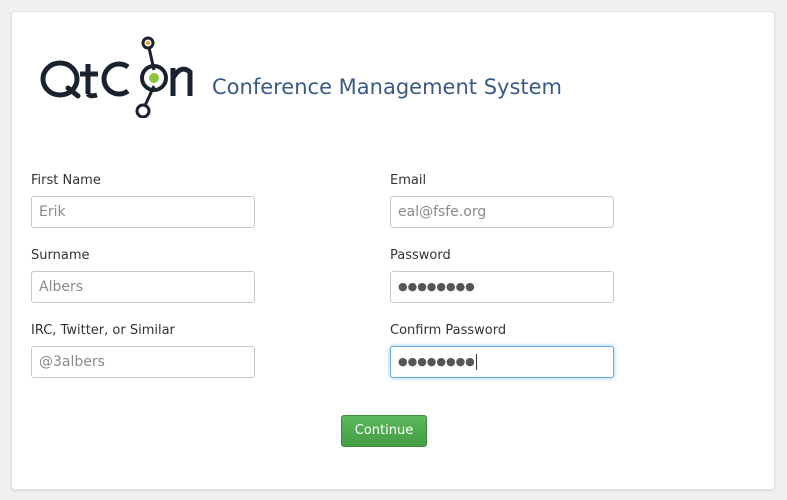  Describe the element at coordinates (476, 362) in the screenshot. I see `text-caret` at that location.